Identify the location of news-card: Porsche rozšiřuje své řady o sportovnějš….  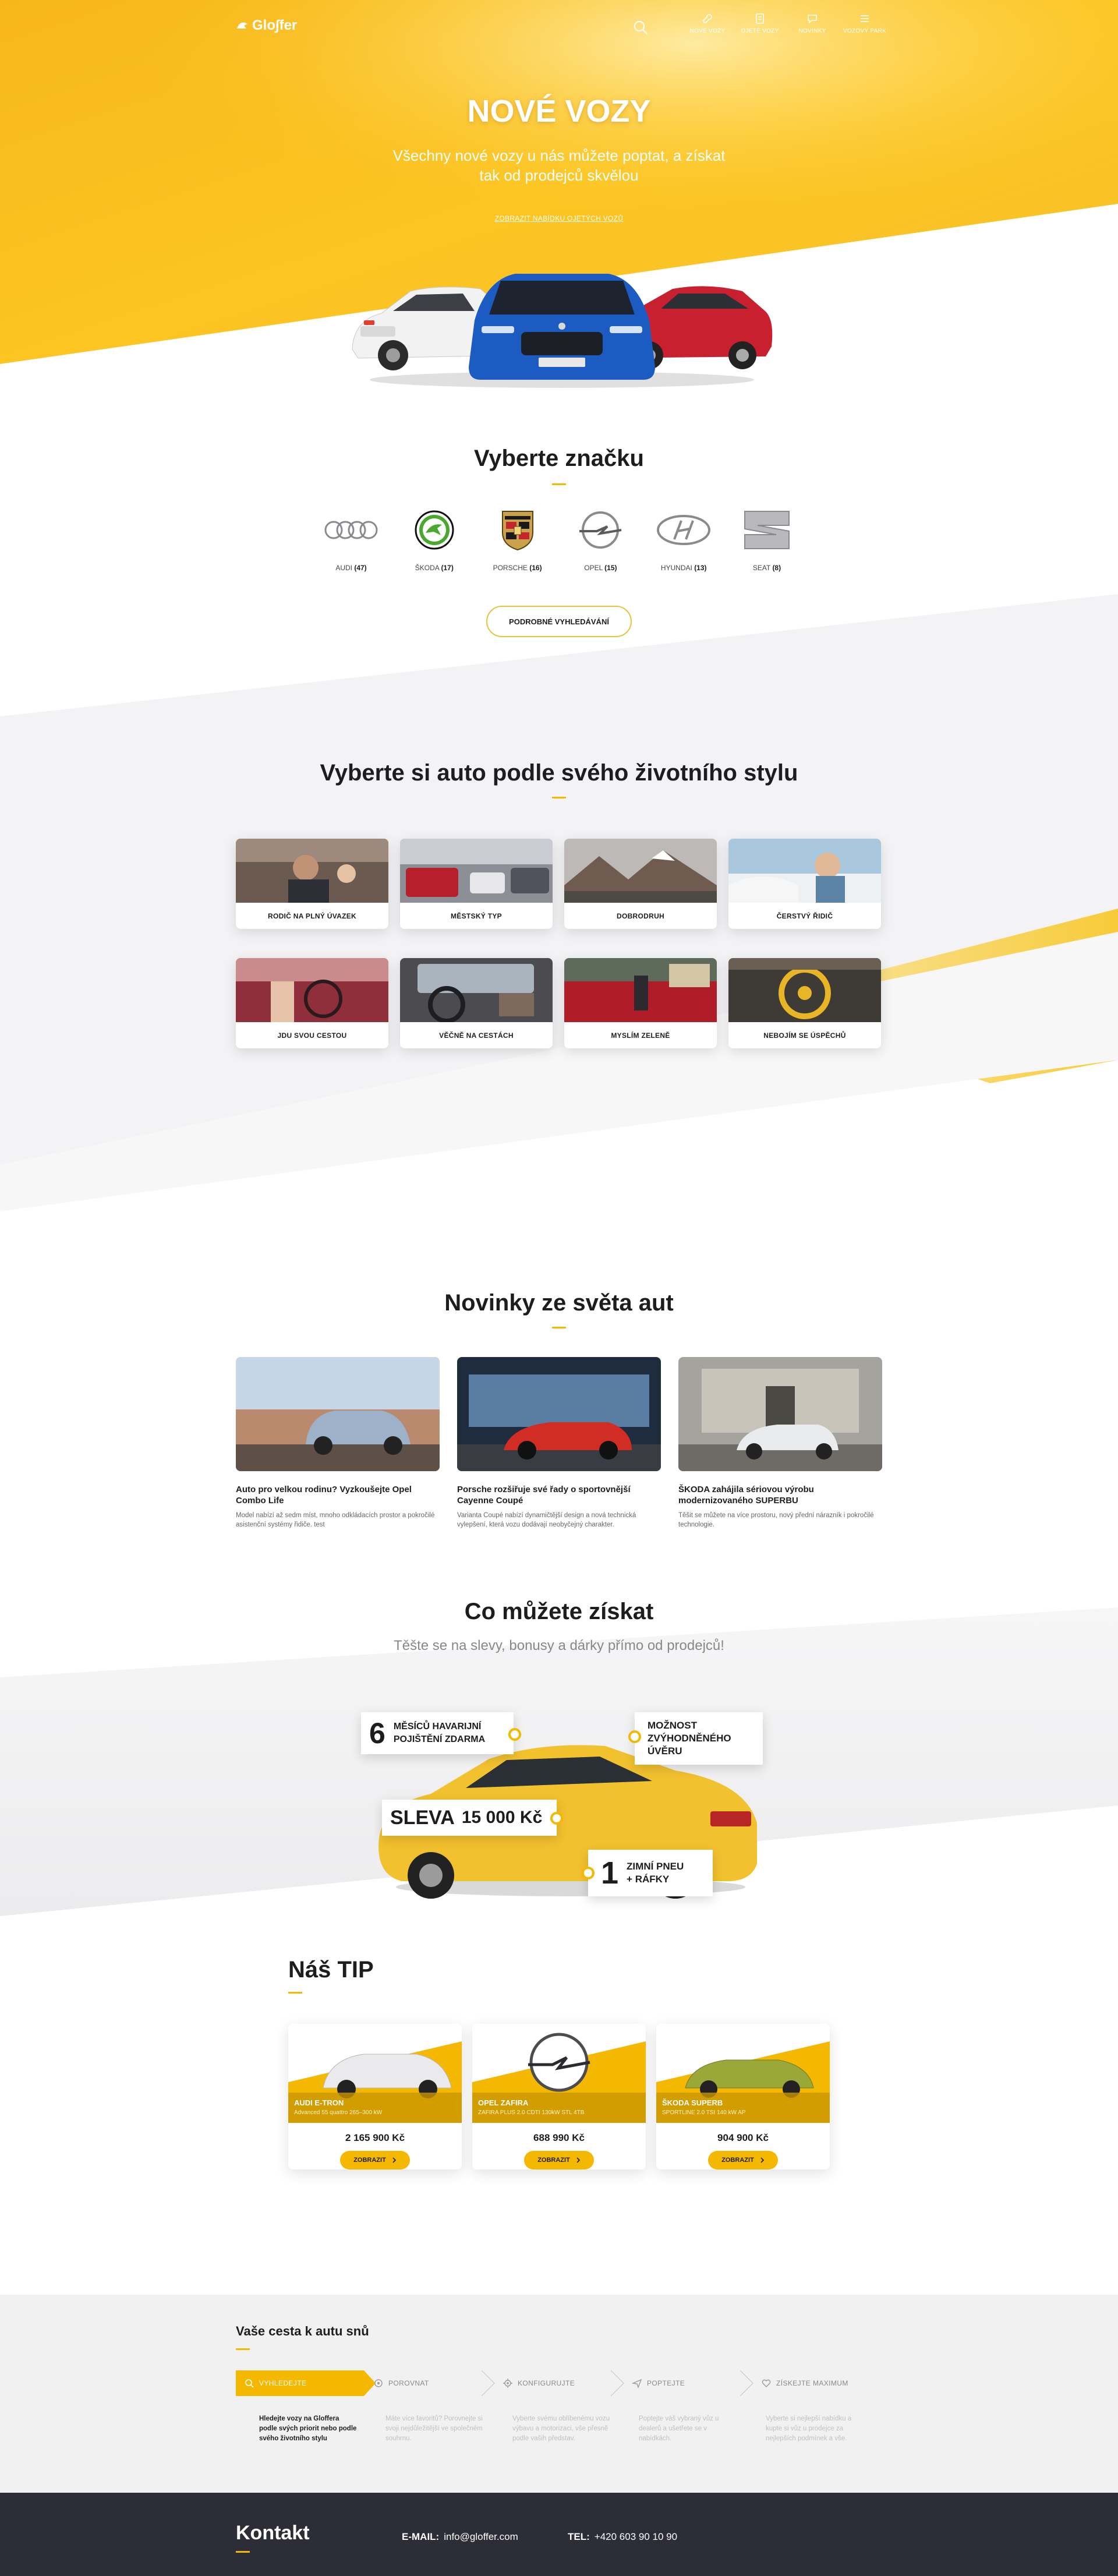
(559, 1443).